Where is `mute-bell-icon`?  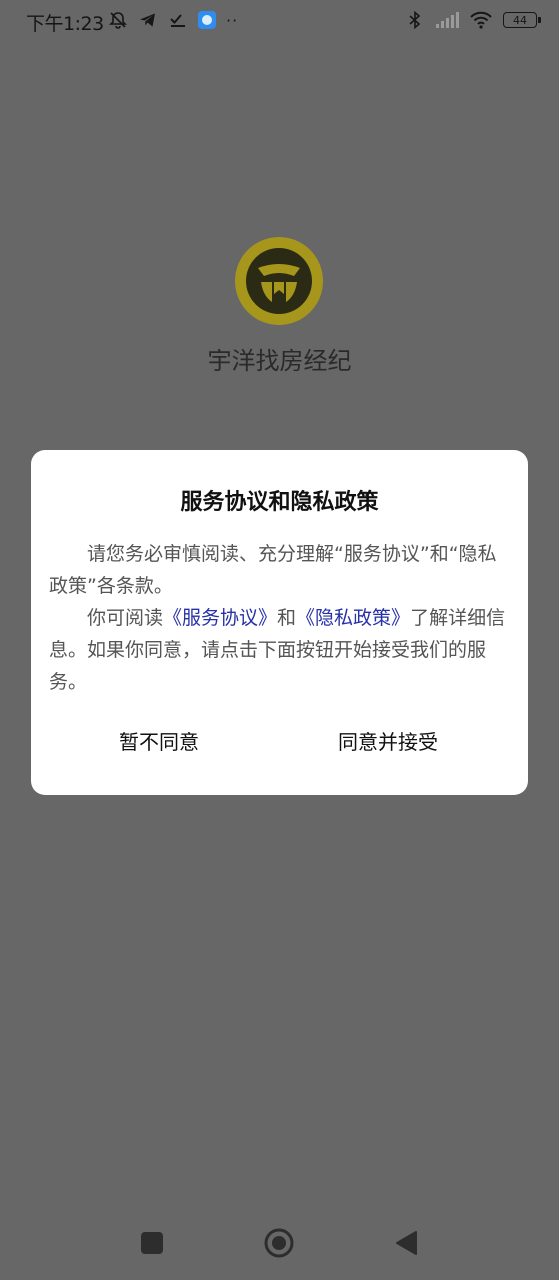
mute-bell-icon is located at coordinates (118, 20).